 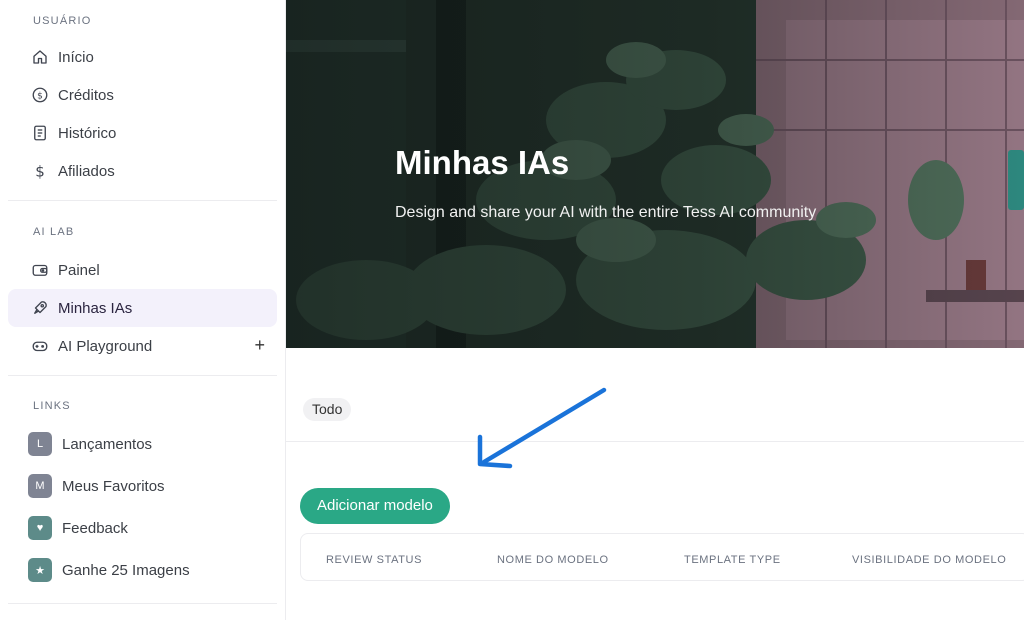 I want to click on ai-lab-section: AI LAB Painel Minhas IAs AI Playground +, so click(x=142, y=288).